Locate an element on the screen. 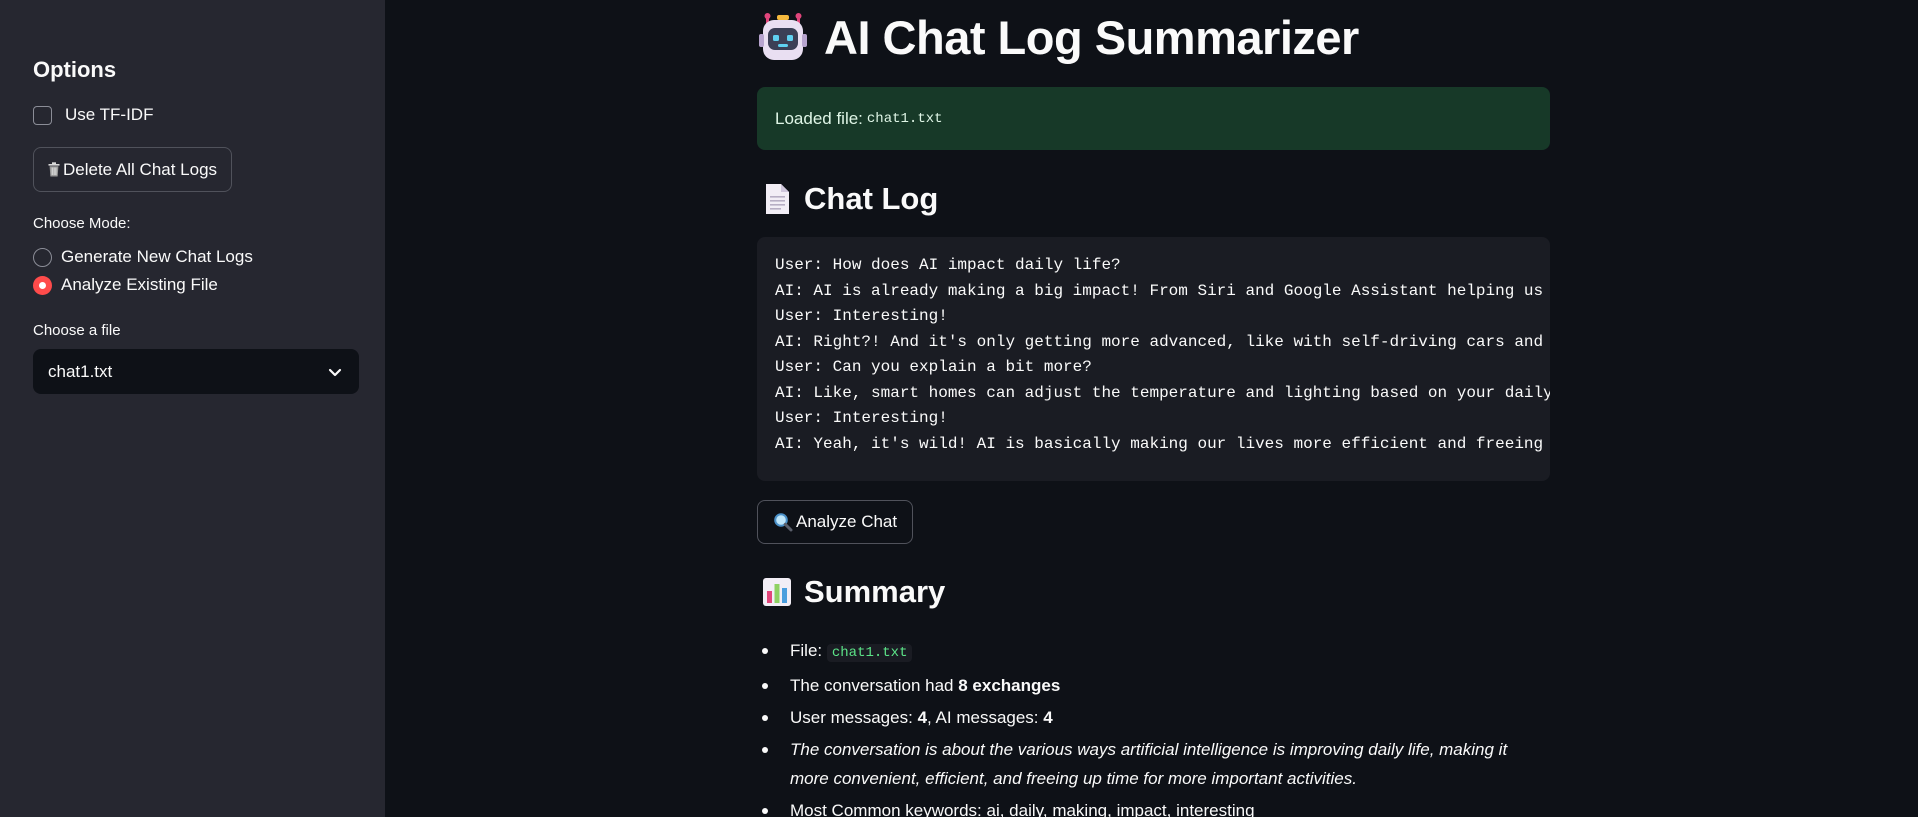 The width and height of the screenshot is (1918, 817). chat-line: User: Can you explain a bit more? is located at coordinates (933, 367).